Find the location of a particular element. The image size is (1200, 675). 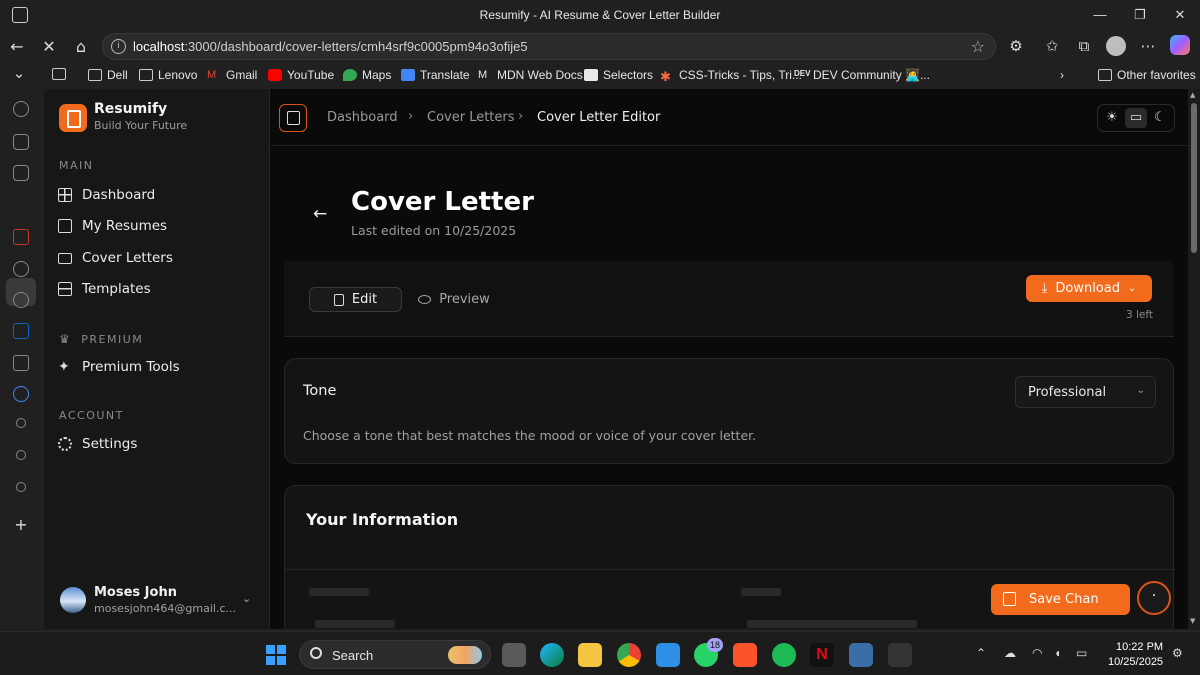

netflix-icon: N is located at coordinates (822, 655).